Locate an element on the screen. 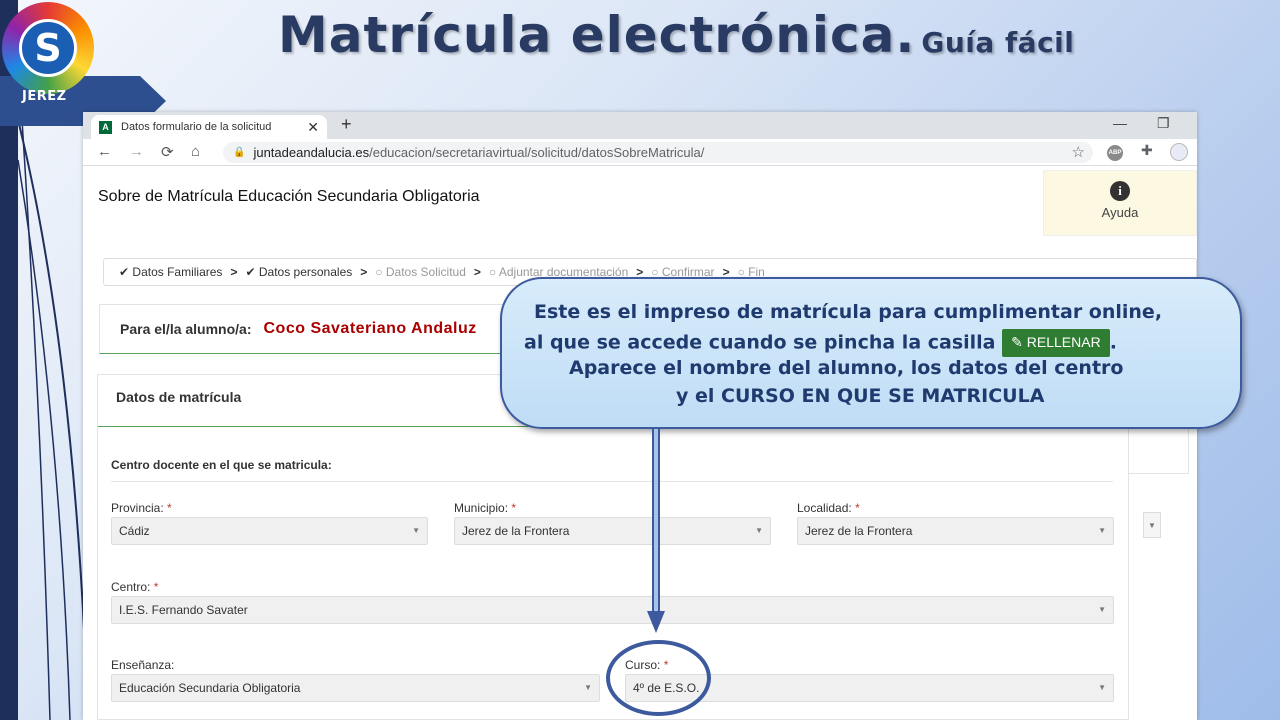 This screenshot has height=720, width=1280. minimize-icon: — is located at coordinates (1120, 123).